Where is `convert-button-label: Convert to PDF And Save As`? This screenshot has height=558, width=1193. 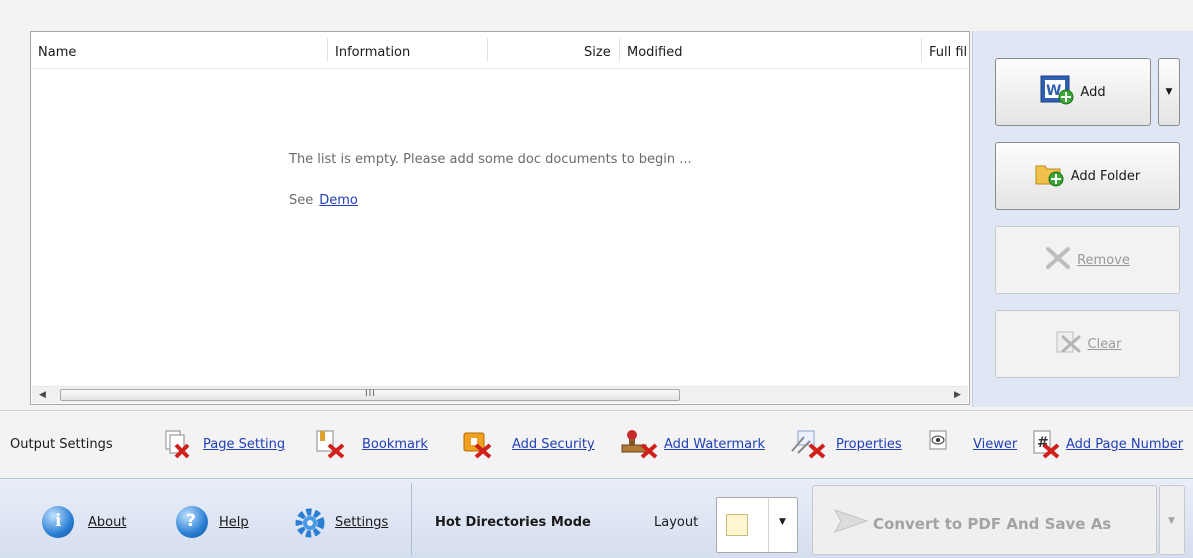
convert-button-label: Convert to PDF And Save As is located at coordinates (992, 524).